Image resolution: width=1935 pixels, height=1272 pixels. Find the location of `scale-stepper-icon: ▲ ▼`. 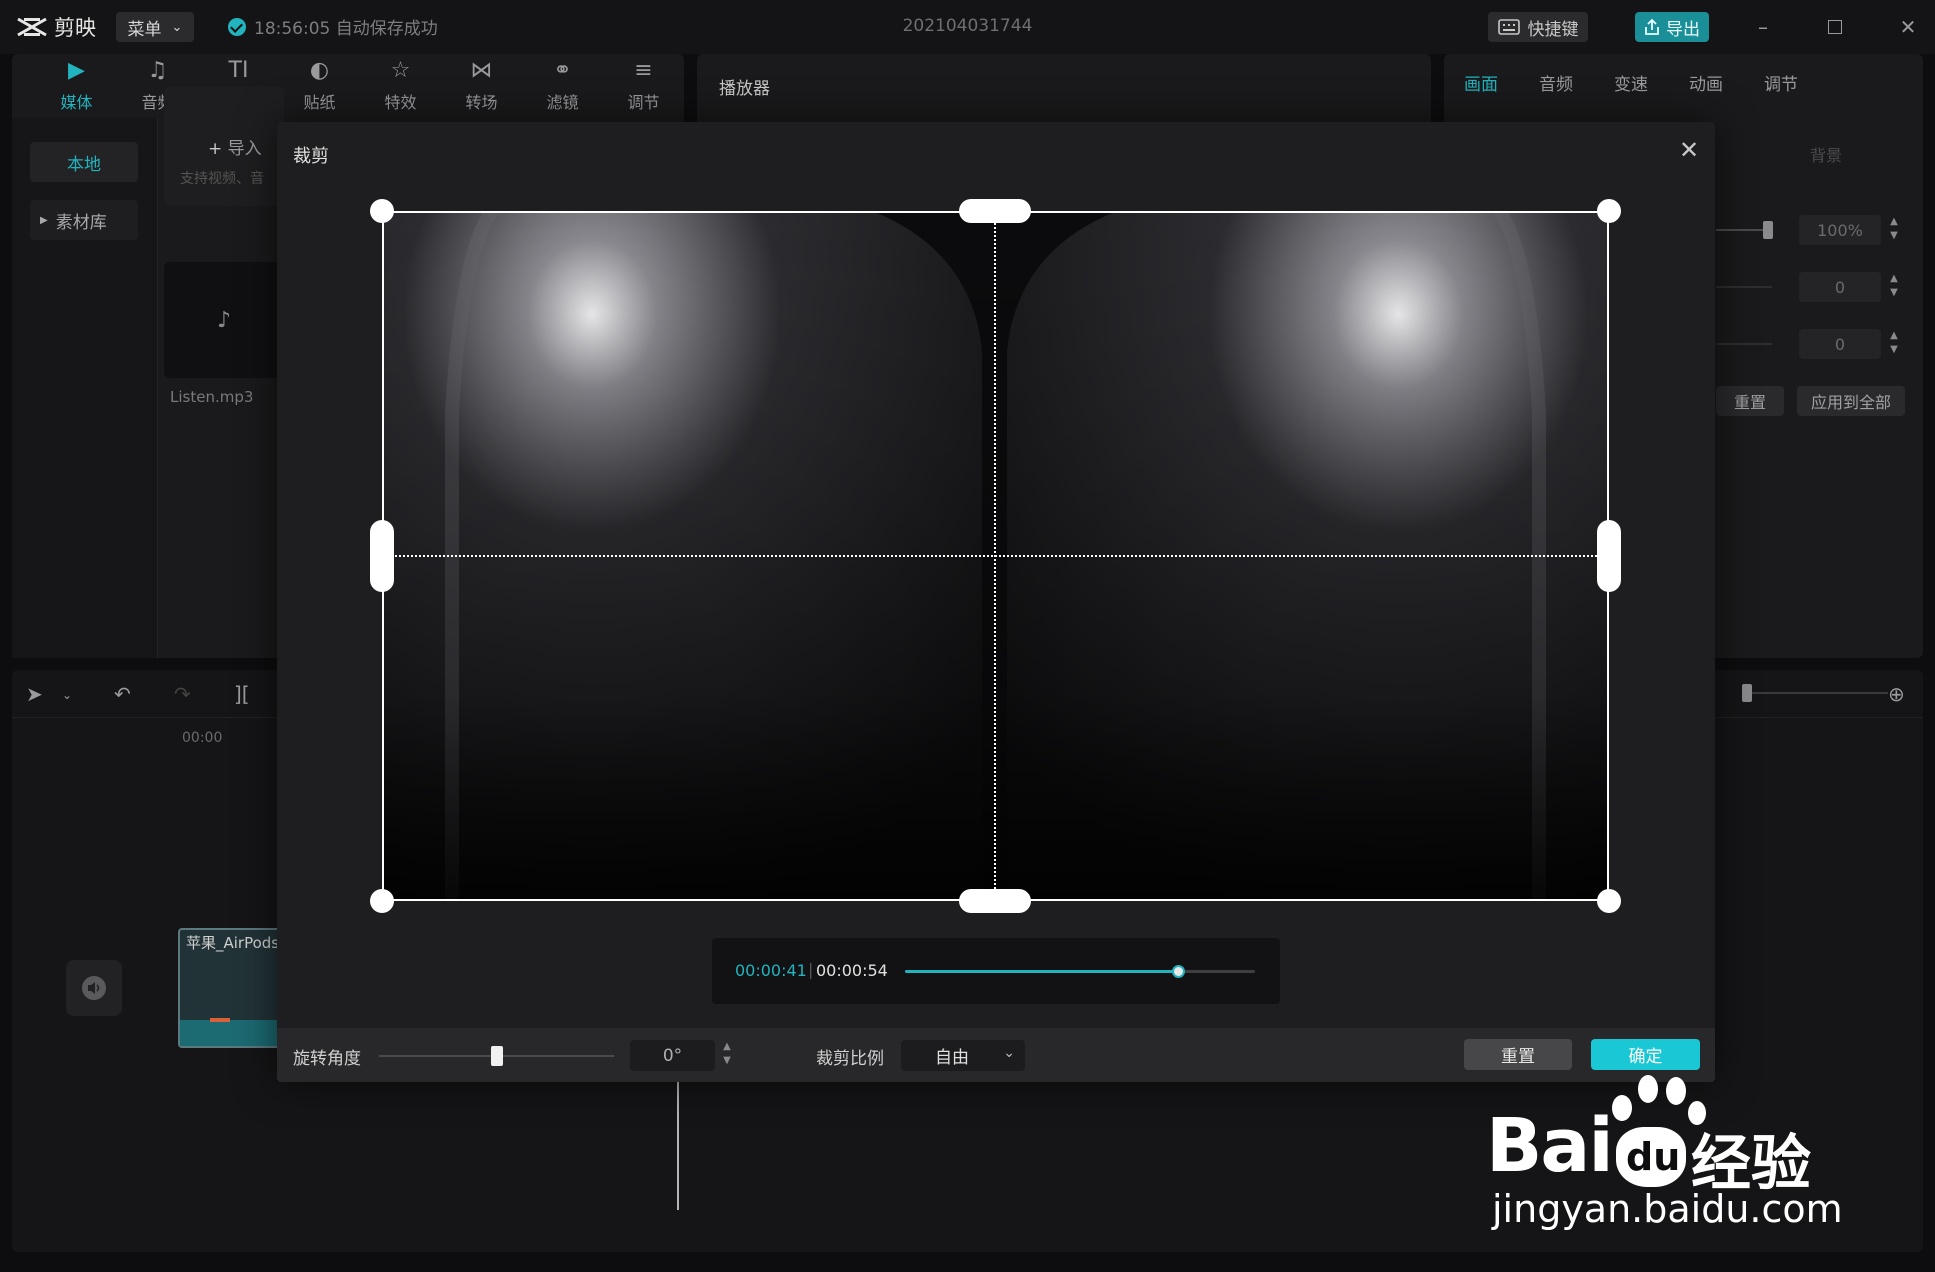

scale-stepper-icon: ▲ ▼ is located at coordinates (1894, 230).